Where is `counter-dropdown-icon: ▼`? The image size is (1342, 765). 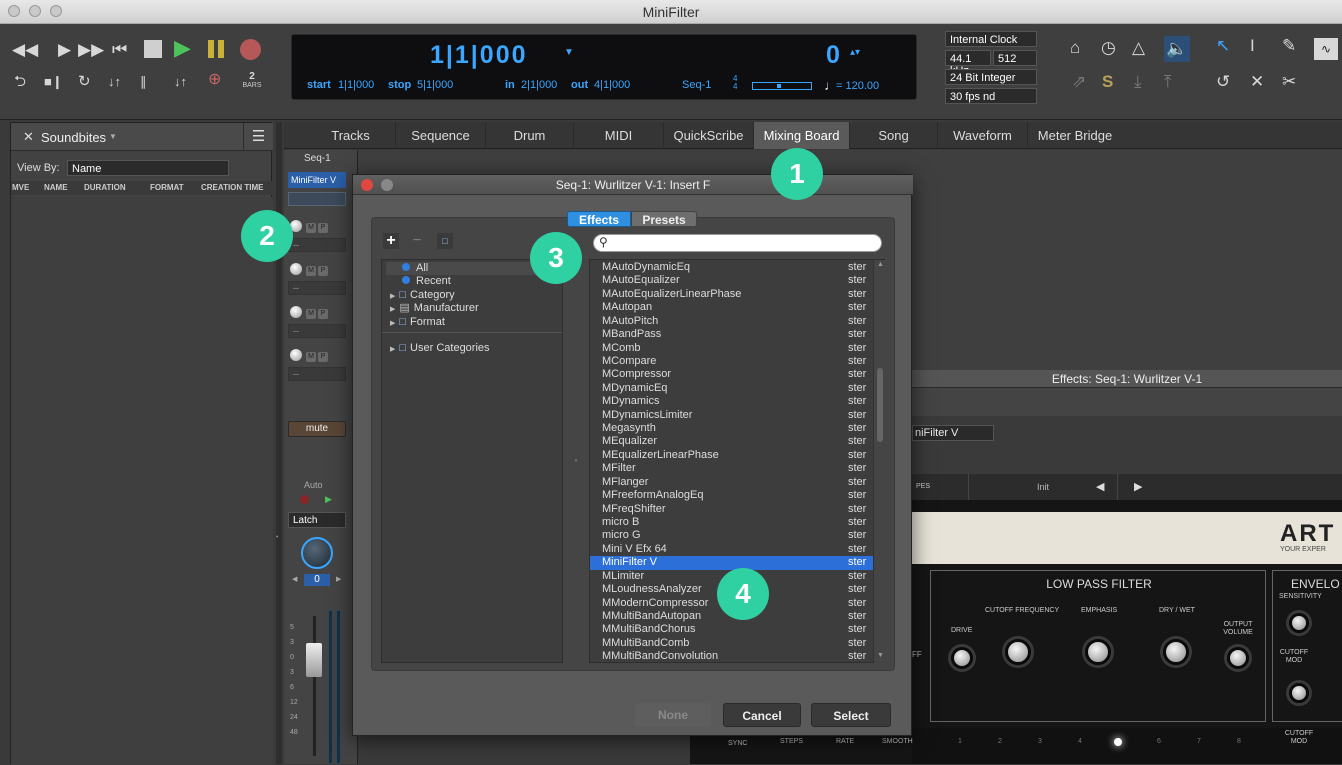 counter-dropdown-icon: ▼ is located at coordinates (569, 52).